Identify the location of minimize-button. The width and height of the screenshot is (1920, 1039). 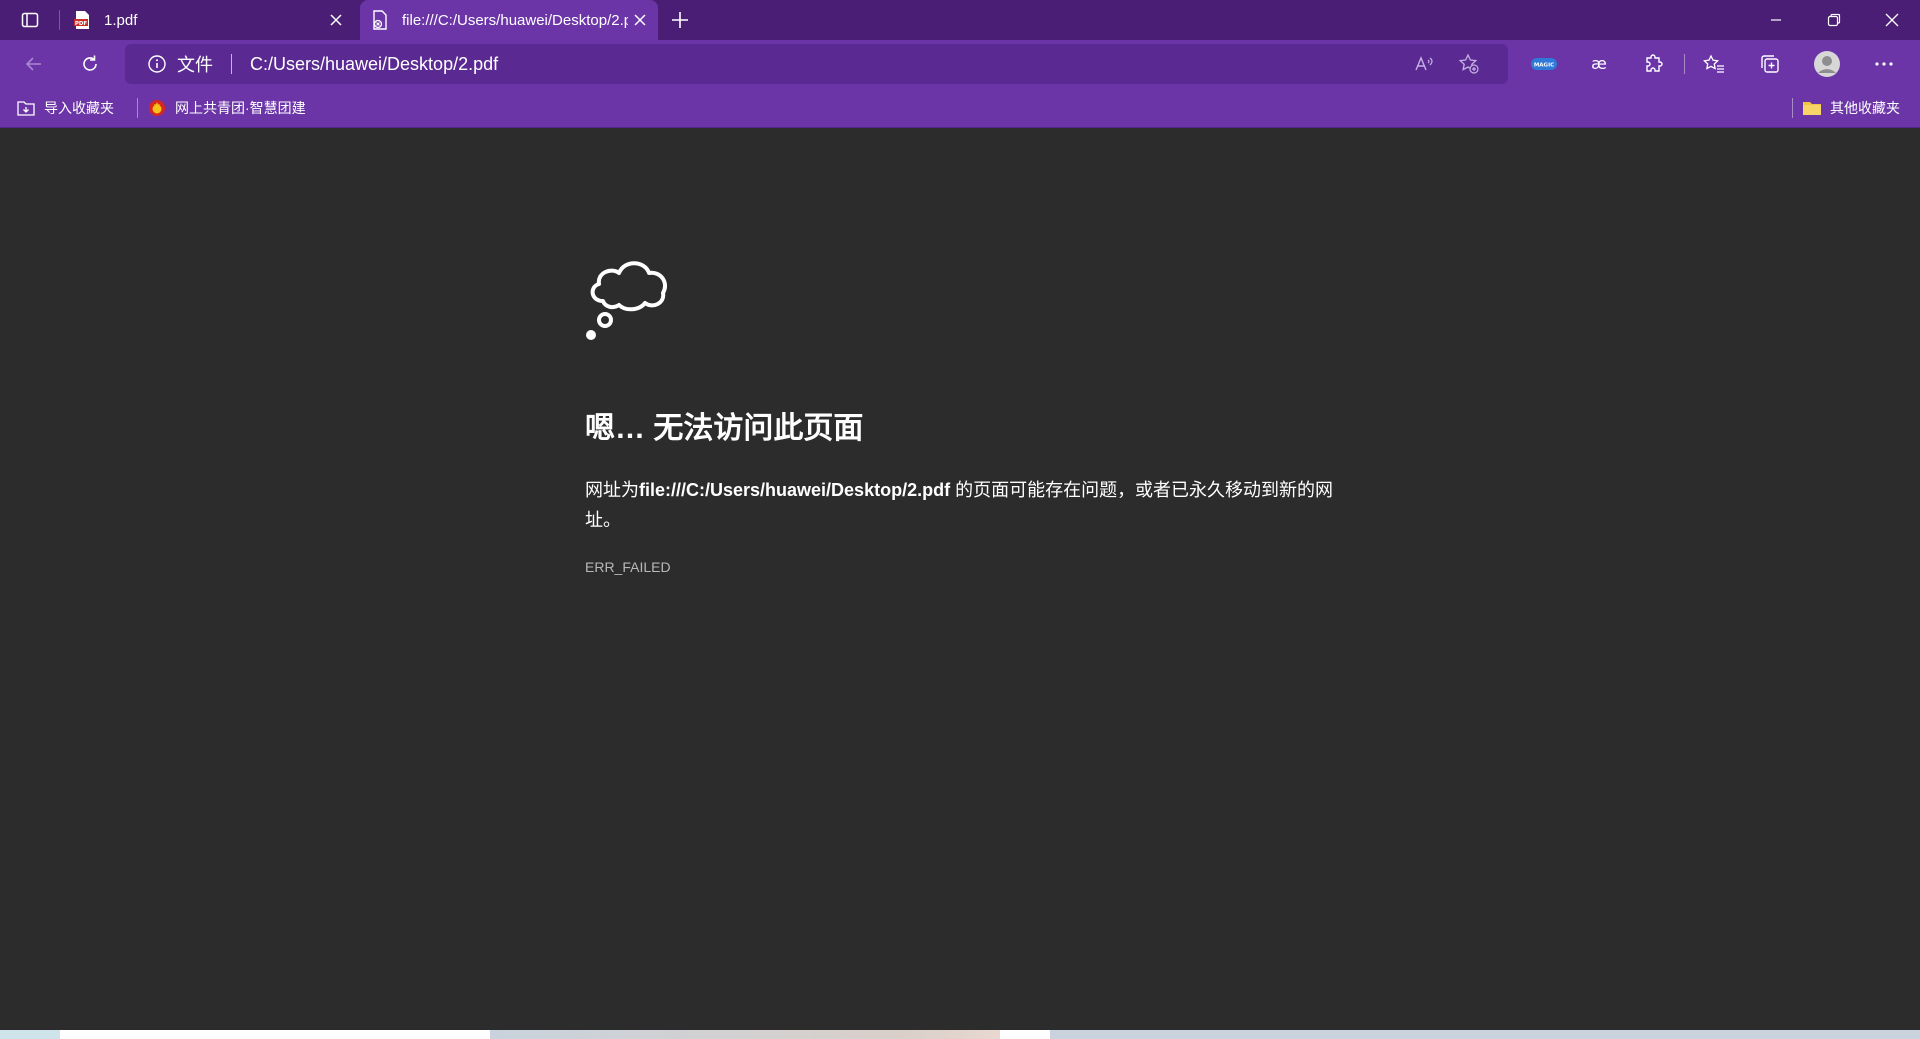
(1776, 20).